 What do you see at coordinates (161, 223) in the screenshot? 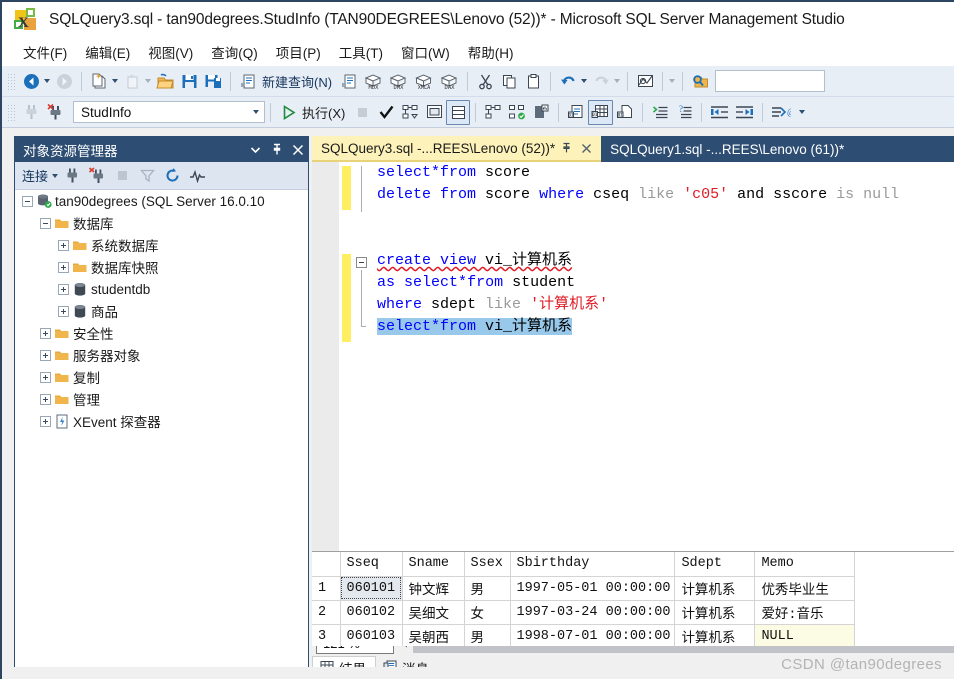
I see `tree-node-databases: 数据库` at bounding box center [161, 223].